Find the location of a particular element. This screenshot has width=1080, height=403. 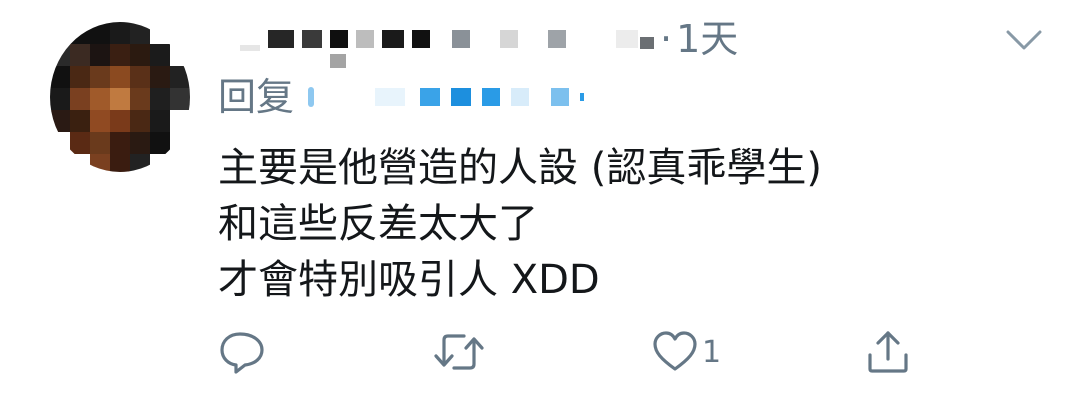

retweet-button is located at coordinates (459, 352).